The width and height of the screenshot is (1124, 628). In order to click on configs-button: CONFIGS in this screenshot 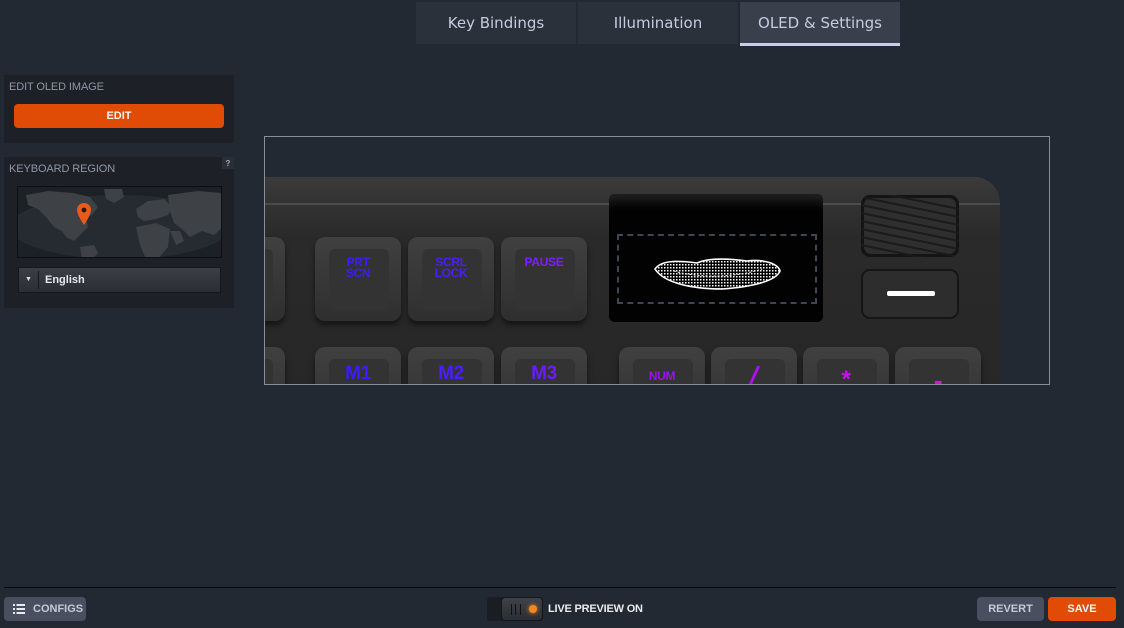, I will do `click(45, 609)`.